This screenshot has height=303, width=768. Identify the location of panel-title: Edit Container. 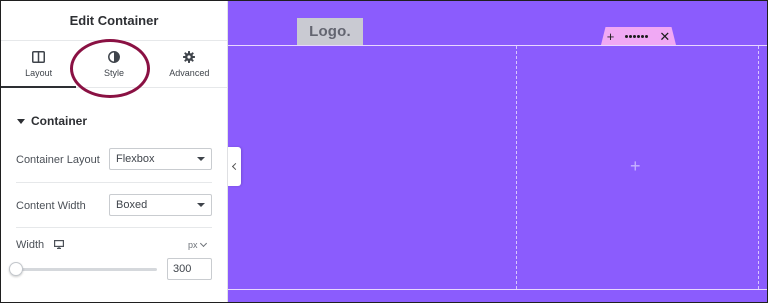
(114, 20).